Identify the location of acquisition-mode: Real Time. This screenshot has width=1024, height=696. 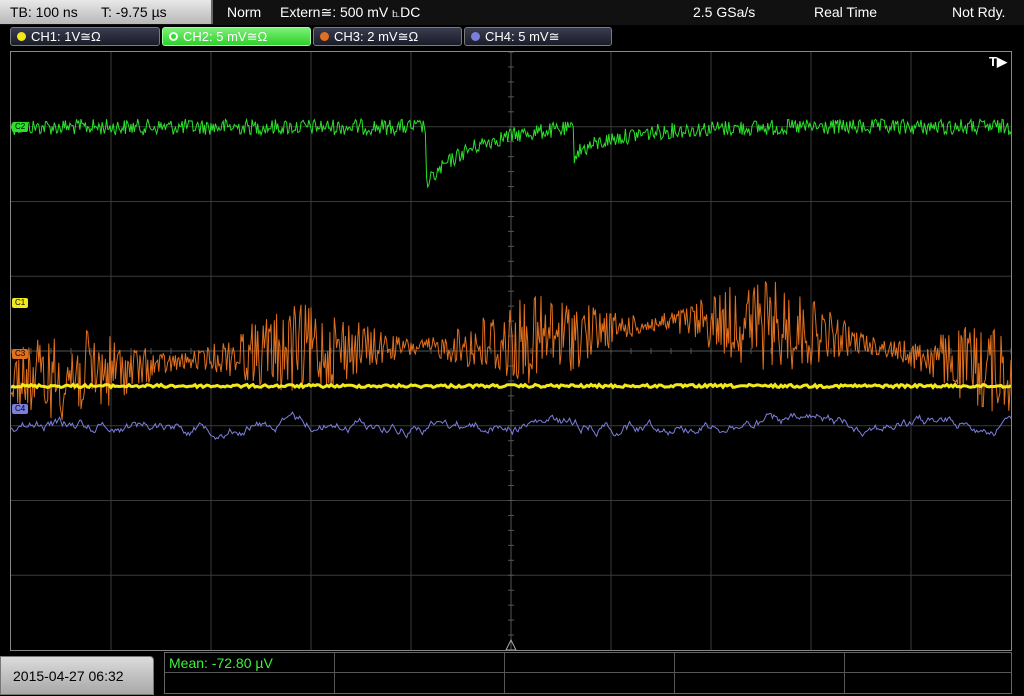
(845, 12).